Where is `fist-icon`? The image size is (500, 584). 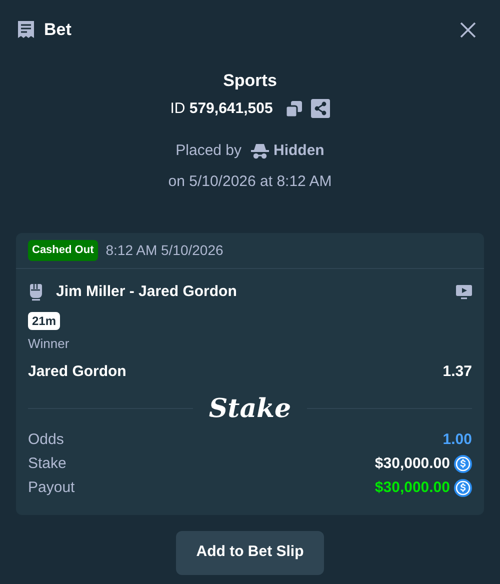
fist-icon is located at coordinates (36, 292).